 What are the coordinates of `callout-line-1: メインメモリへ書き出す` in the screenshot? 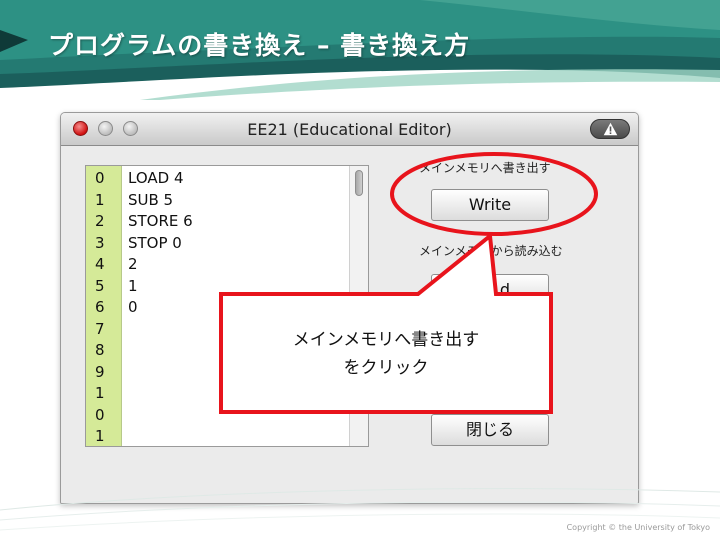 It's located at (386, 340).